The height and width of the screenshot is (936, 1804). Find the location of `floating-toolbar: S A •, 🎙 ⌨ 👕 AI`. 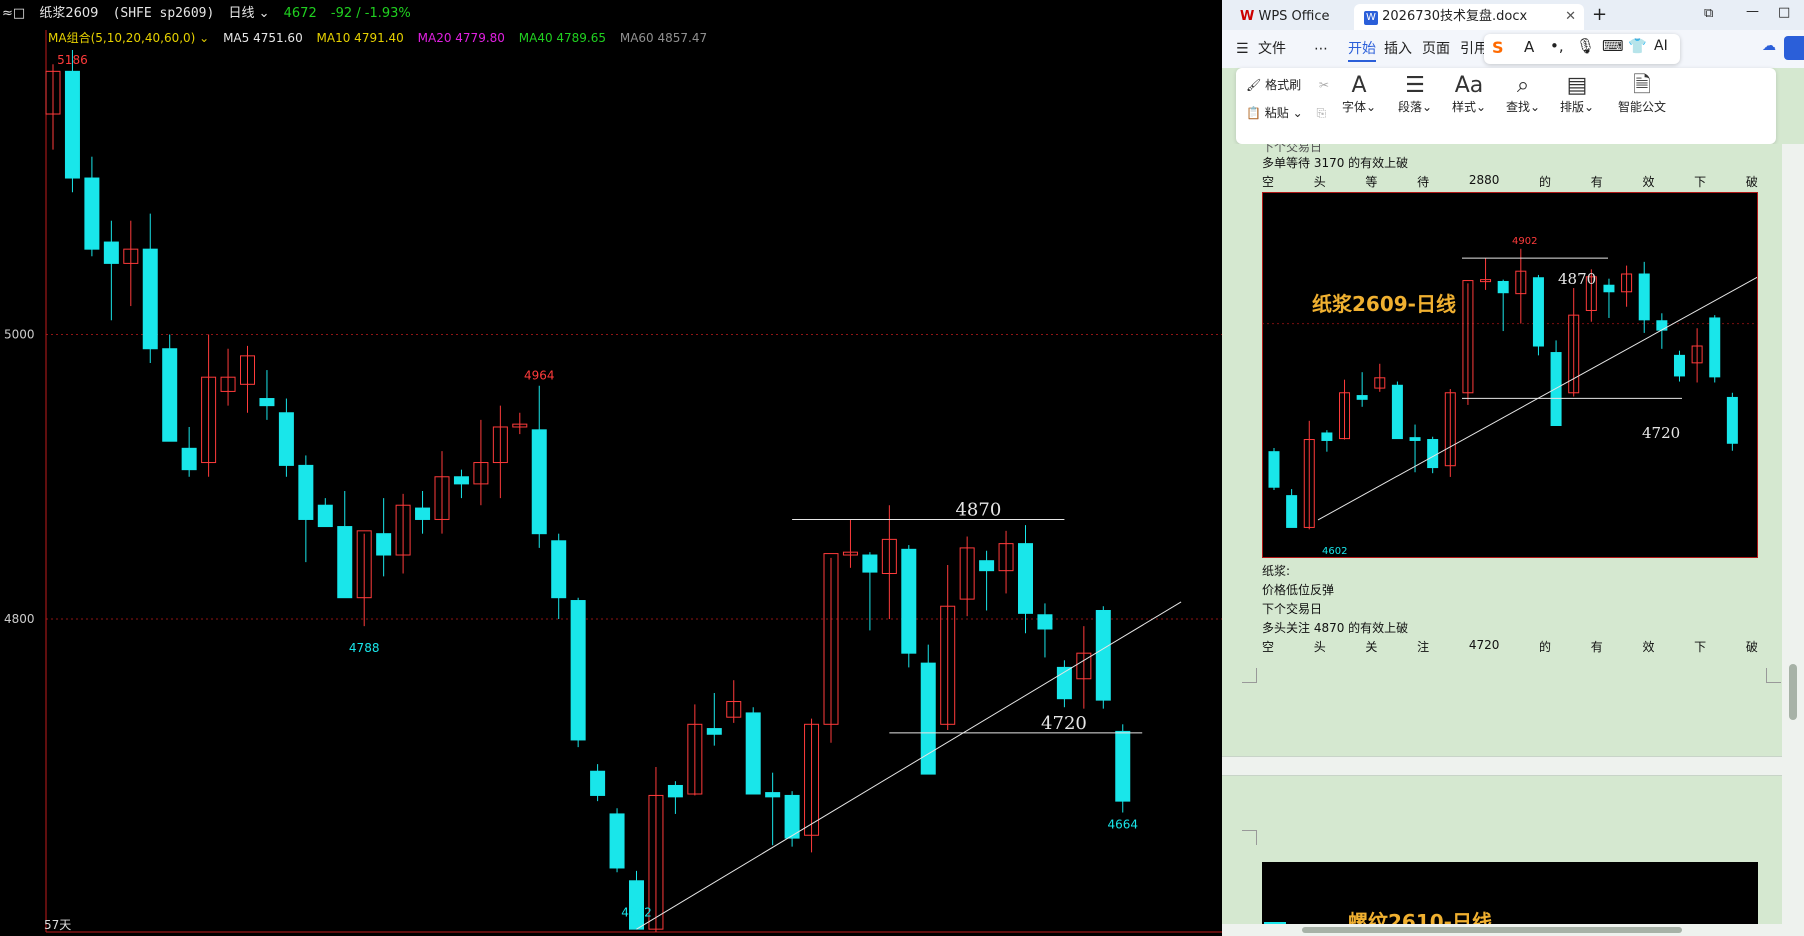

floating-toolbar: S A •, 🎙 ⌨ 👕 AI is located at coordinates (1582, 49).